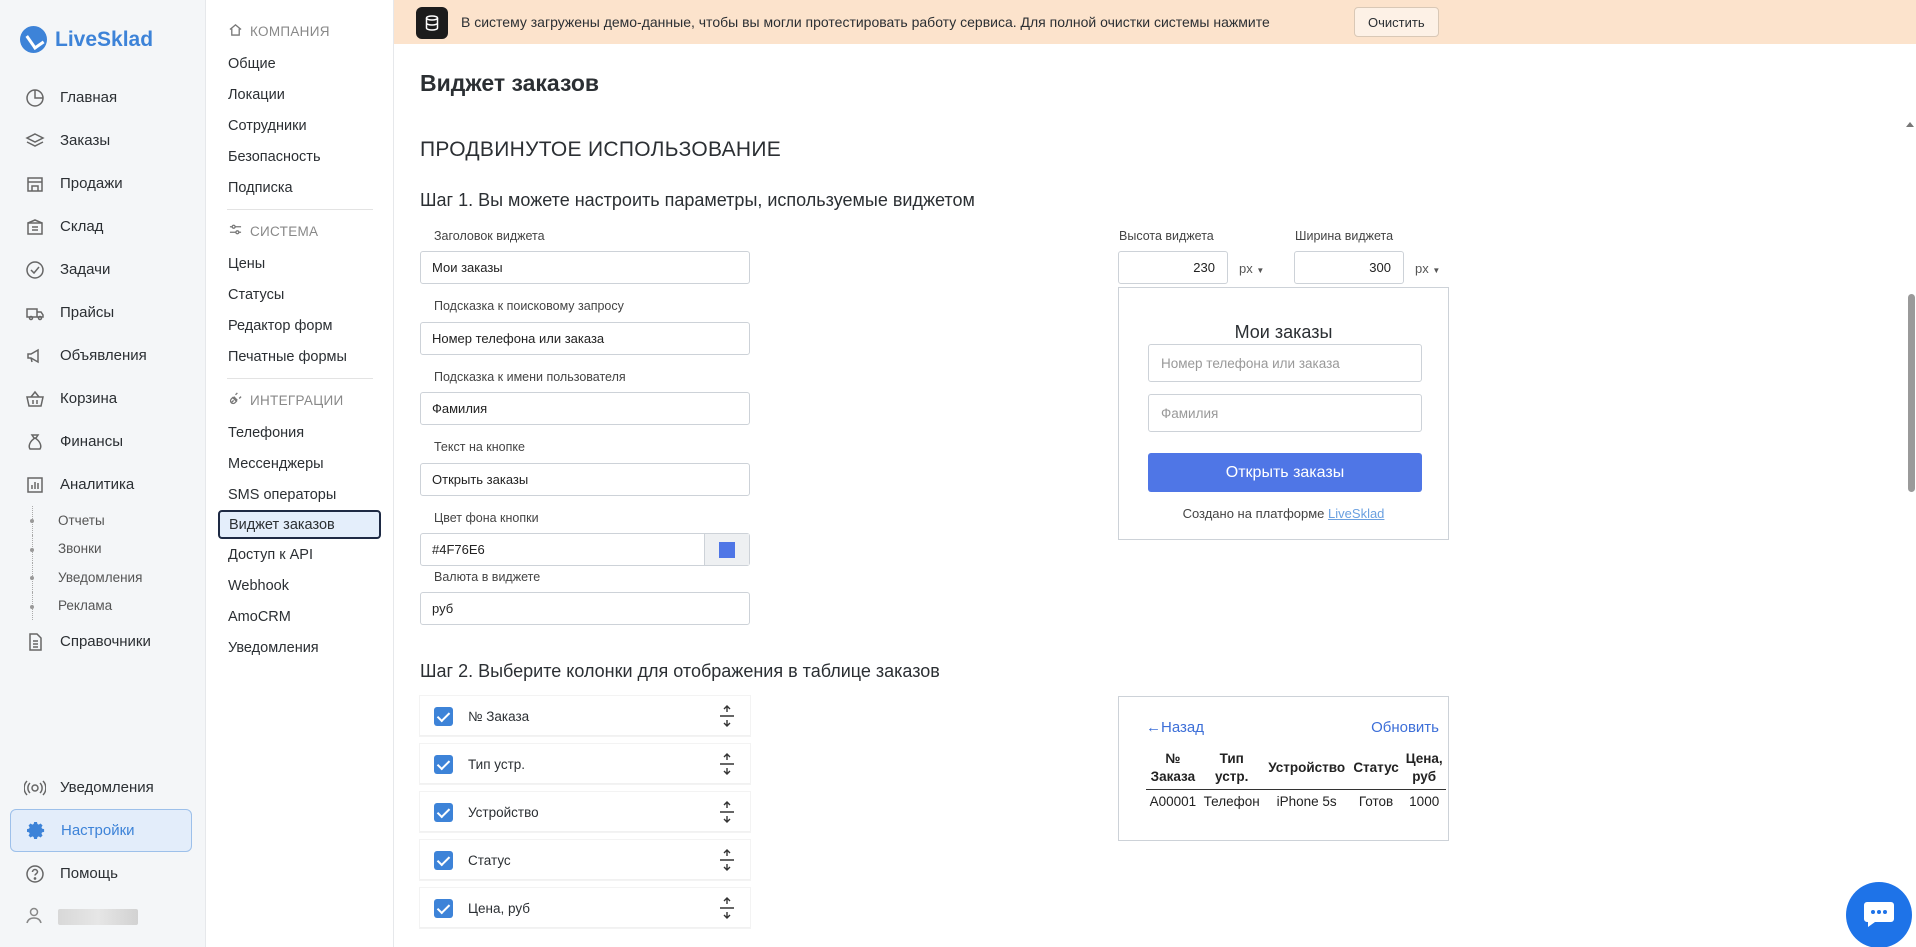  I want to click on chat-button, so click(1879, 914).